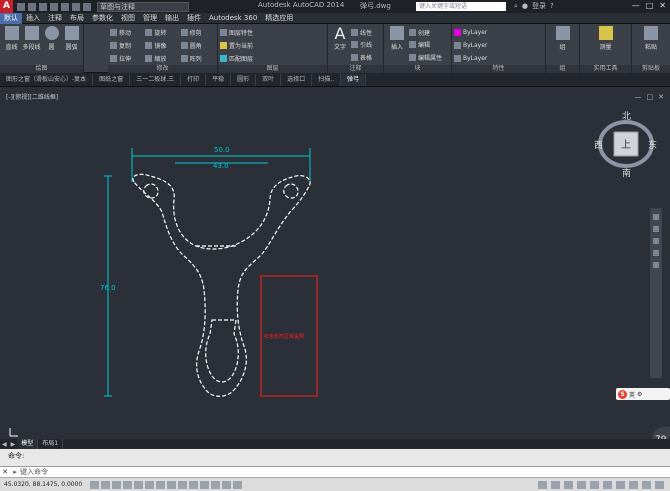 The height and width of the screenshot is (491, 670). What do you see at coordinates (197, 58) in the screenshot?
I see `array-tool: 阵列` at bounding box center [197, 58].